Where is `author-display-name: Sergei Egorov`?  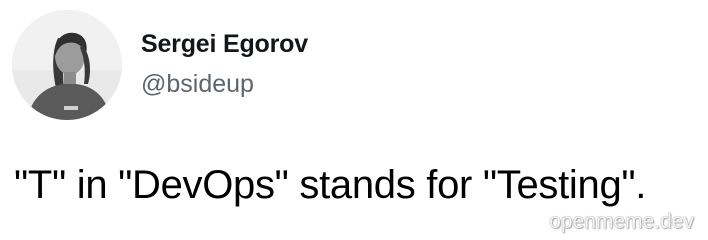
author-display-name: Sergei Egorov is located at coordinates (224, 44).